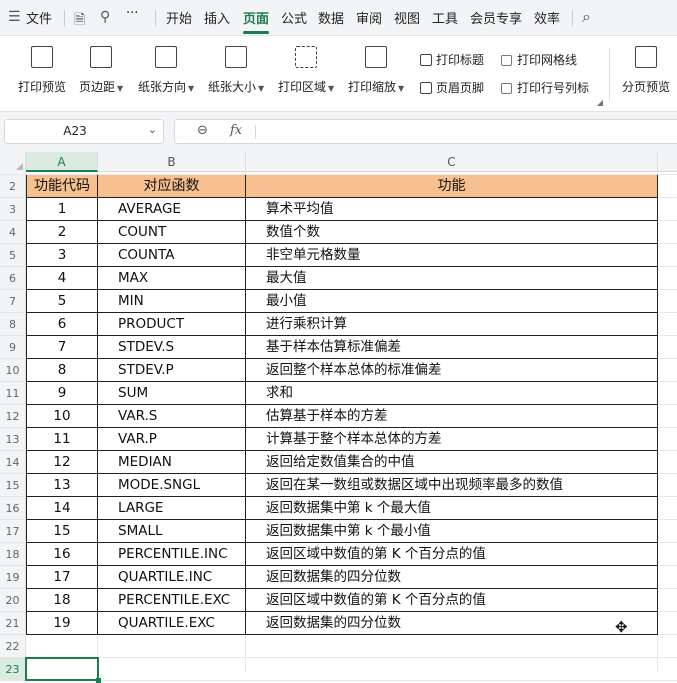 This screenshot has width=677, height=683. I want to click on print-area-button: 打印区域 ▼, so click(306, 70).